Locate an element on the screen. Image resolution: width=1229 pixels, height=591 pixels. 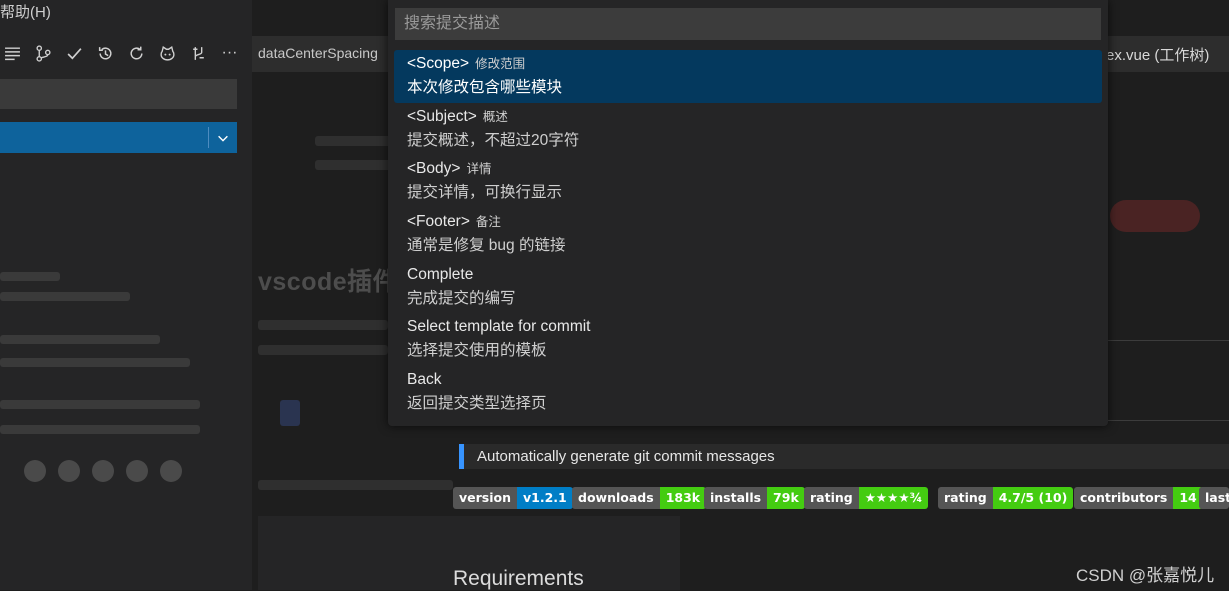
item-label-text: Select template for commit is located at coordinates (499, 327).